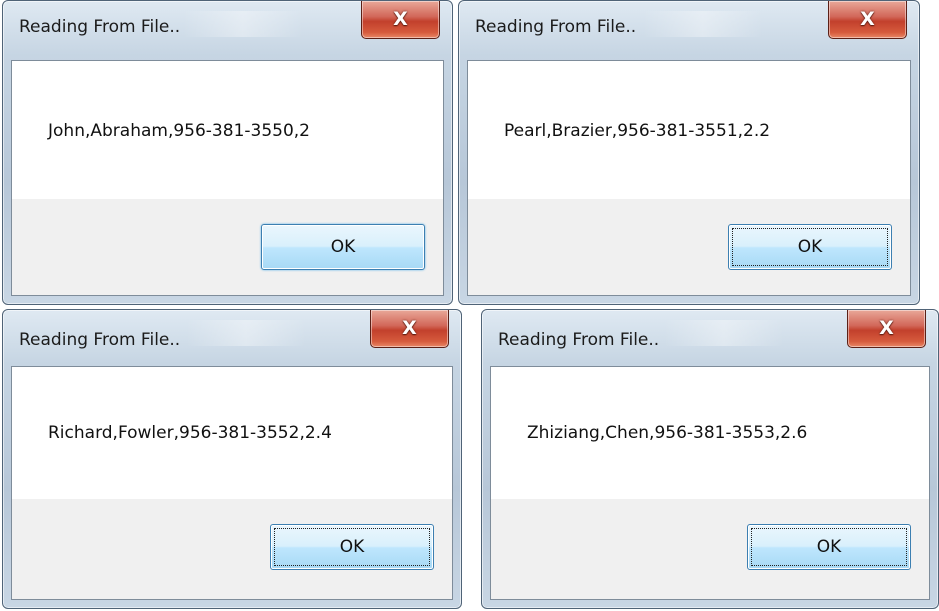 This screenshot has width=939, height=611. I want to click on message-text: John,Abraham,956-381-3550,2, so click(179, 131).